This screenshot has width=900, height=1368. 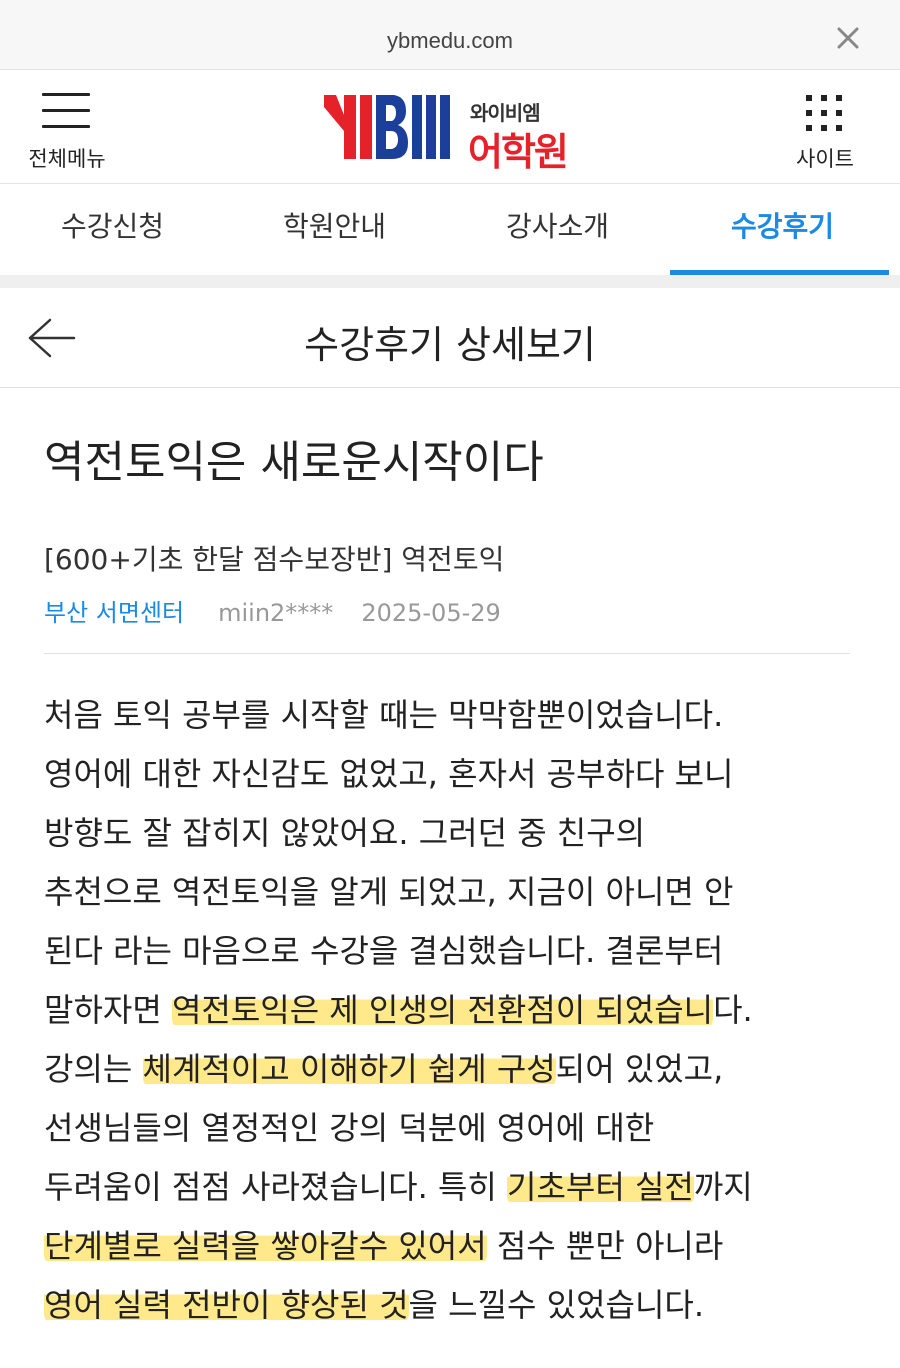 What do you see at coordinates (782, 230) in the screenshot?
I see `tab-reviews: 수강후기` at bounding box center [782, 230].